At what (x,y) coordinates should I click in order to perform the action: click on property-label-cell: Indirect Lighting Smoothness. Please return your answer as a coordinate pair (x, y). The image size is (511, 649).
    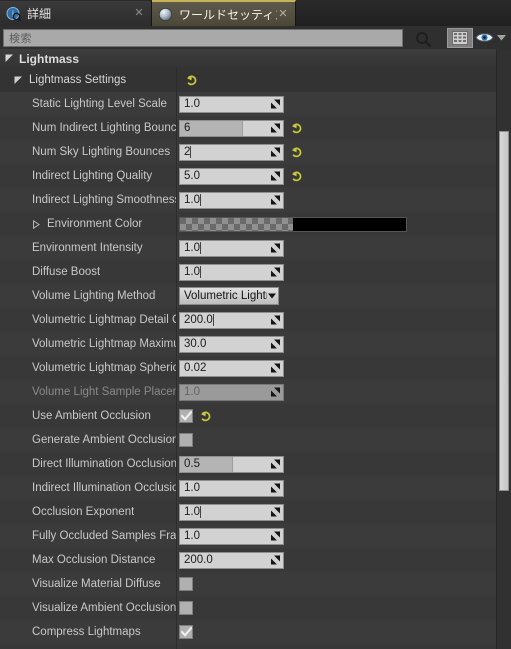
    Looking at the image, I should click on (88, 200).